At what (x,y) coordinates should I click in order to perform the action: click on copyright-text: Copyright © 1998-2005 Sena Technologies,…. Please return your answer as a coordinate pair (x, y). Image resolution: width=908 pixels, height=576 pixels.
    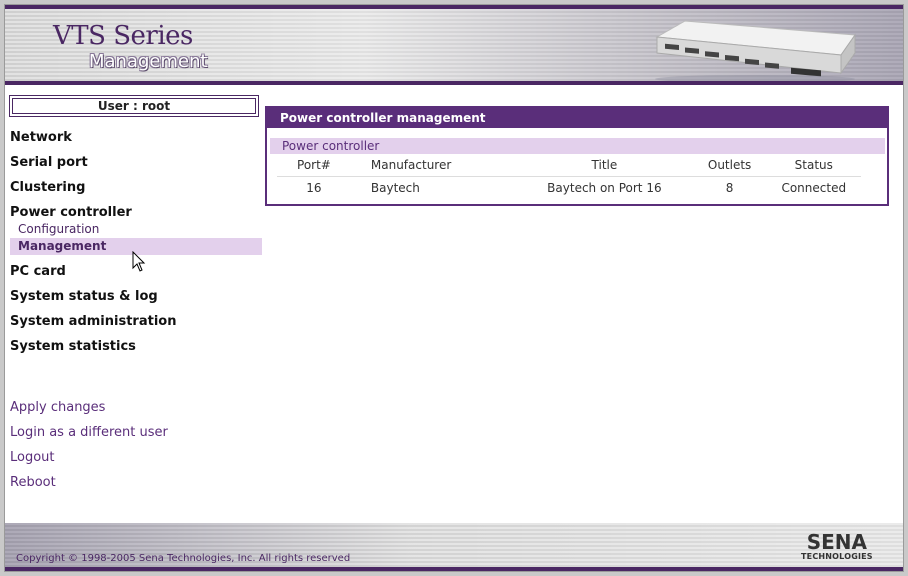
    Looking at the image, I should click on (183, 558).